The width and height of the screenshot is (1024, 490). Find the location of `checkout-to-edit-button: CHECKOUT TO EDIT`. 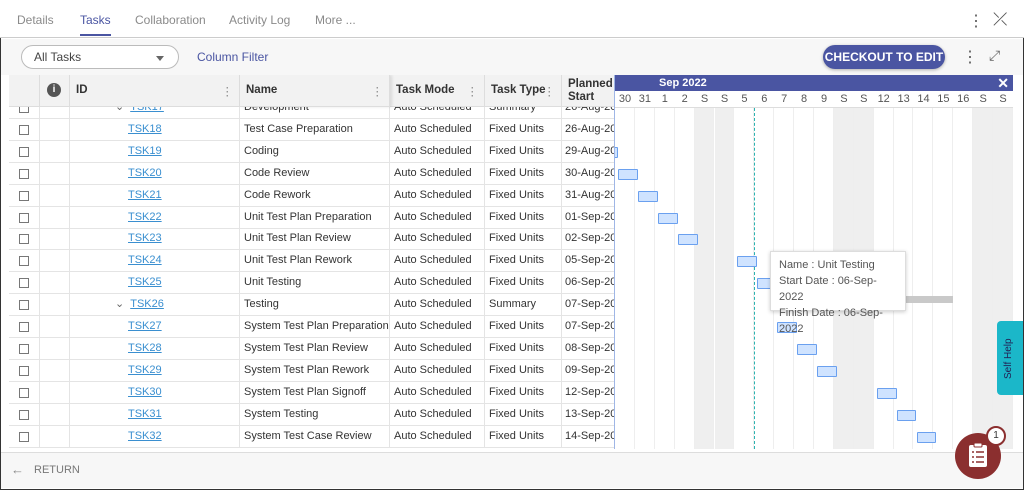

checkout-to-edit-button: CHECKOUT TO EDIT is located at coordinates (884, 57).